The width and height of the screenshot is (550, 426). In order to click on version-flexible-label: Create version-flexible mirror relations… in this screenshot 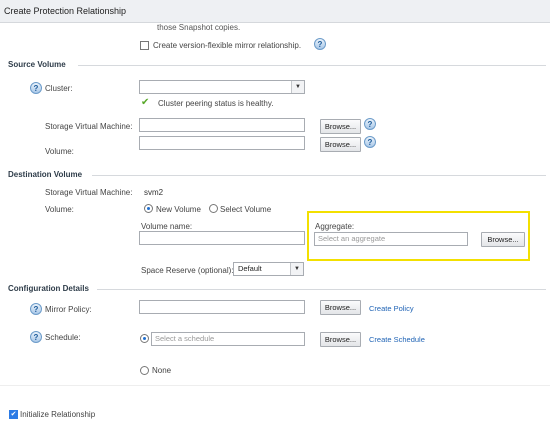, I will do `click(227, 45)`.